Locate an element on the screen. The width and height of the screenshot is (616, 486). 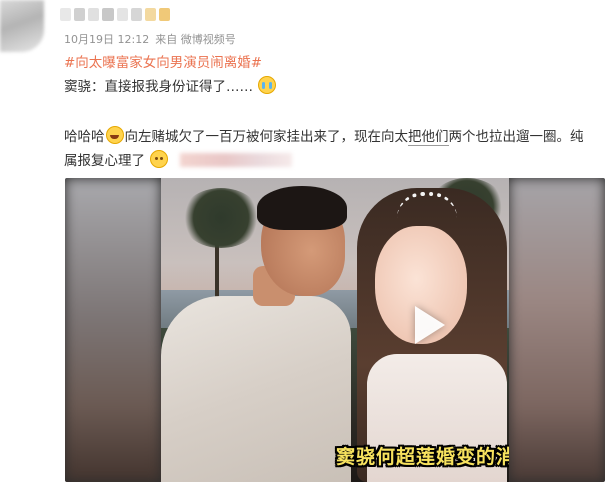
avatar is located at coordinates (22, 26).